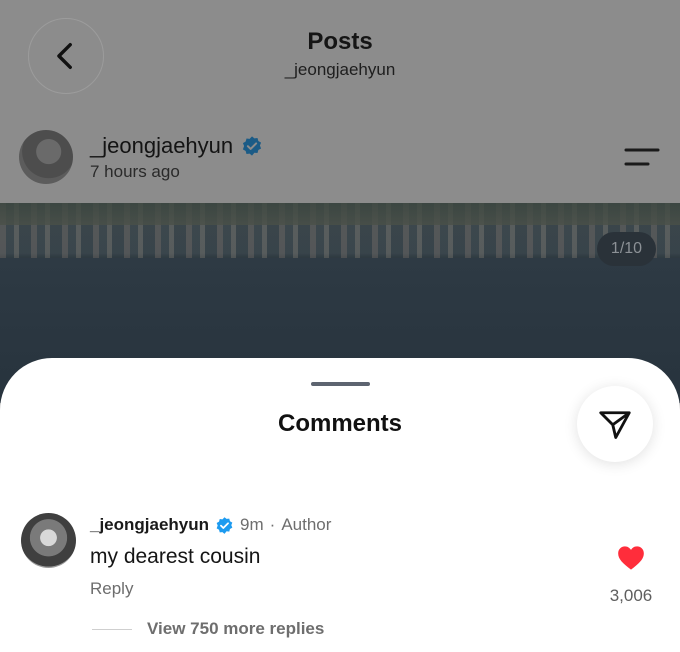 This screenshot has width=680, height=652. I want to click on page-title: Posts, so click(340, 41).